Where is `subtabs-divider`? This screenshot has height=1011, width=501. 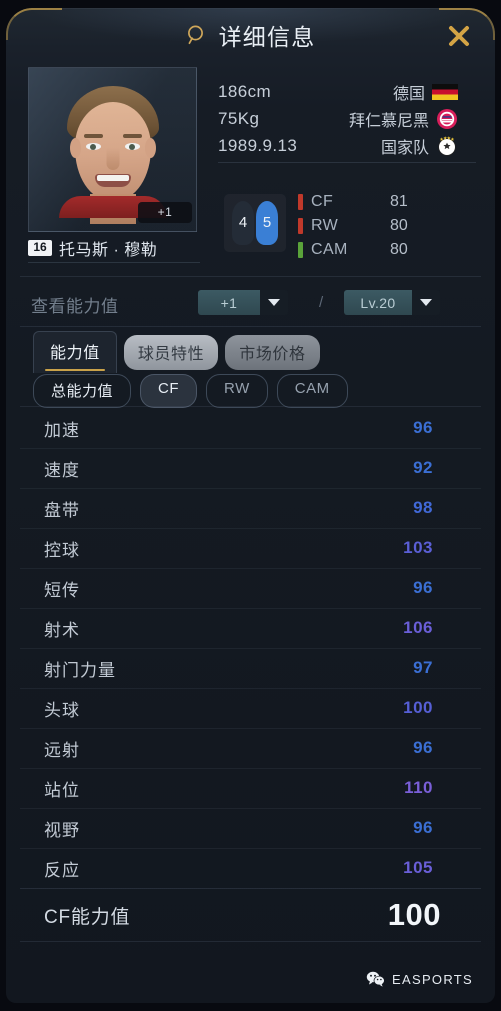
subtabs-divider is located at coordinates (250, 406).